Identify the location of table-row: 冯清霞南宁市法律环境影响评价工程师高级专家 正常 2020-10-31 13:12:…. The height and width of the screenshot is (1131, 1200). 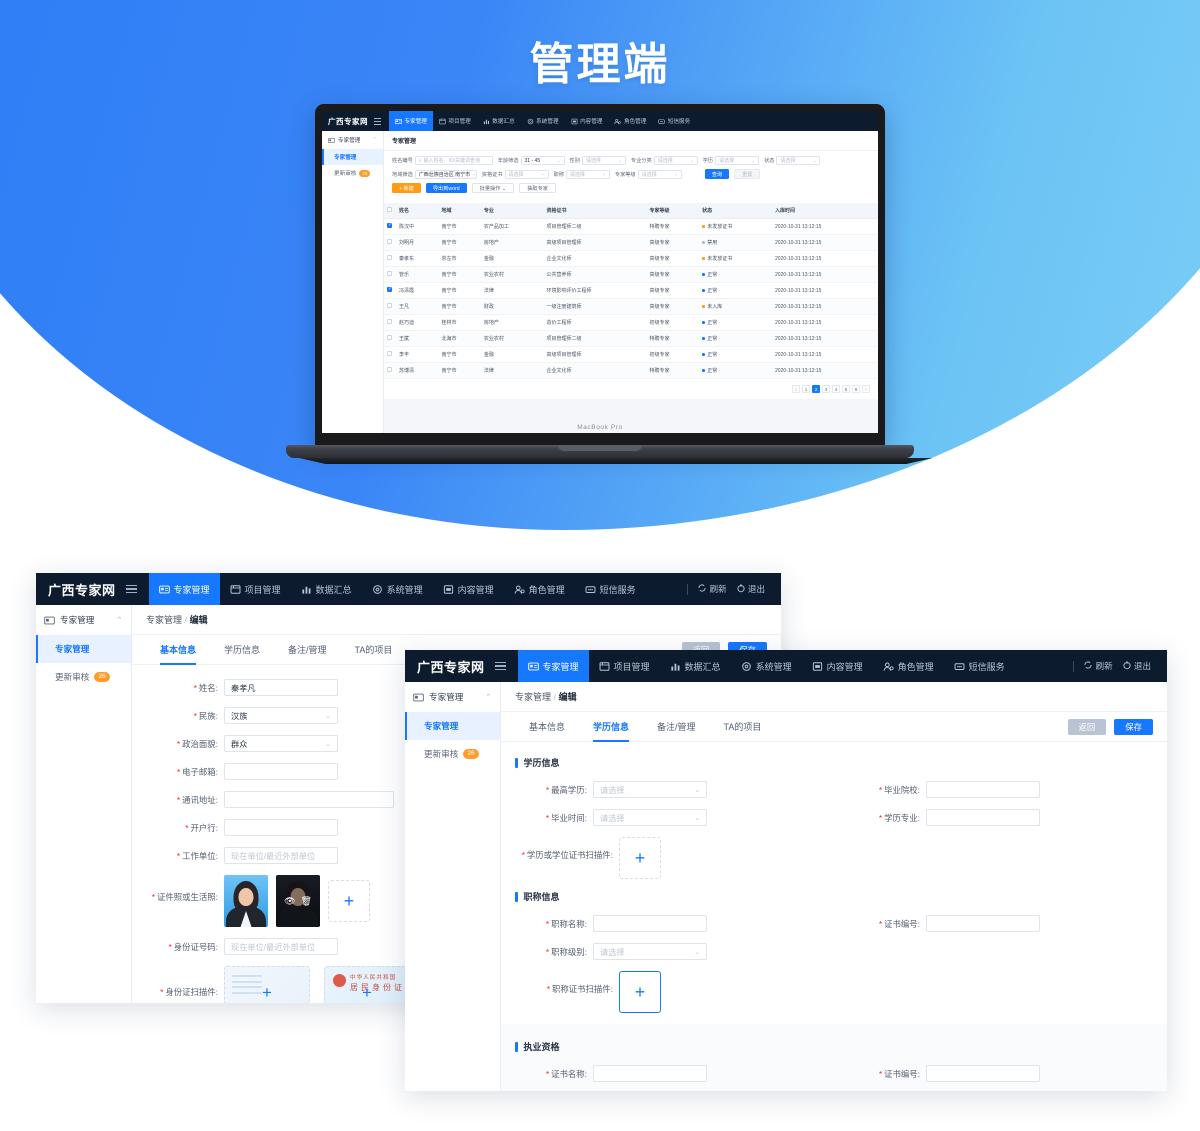
(631, 290).